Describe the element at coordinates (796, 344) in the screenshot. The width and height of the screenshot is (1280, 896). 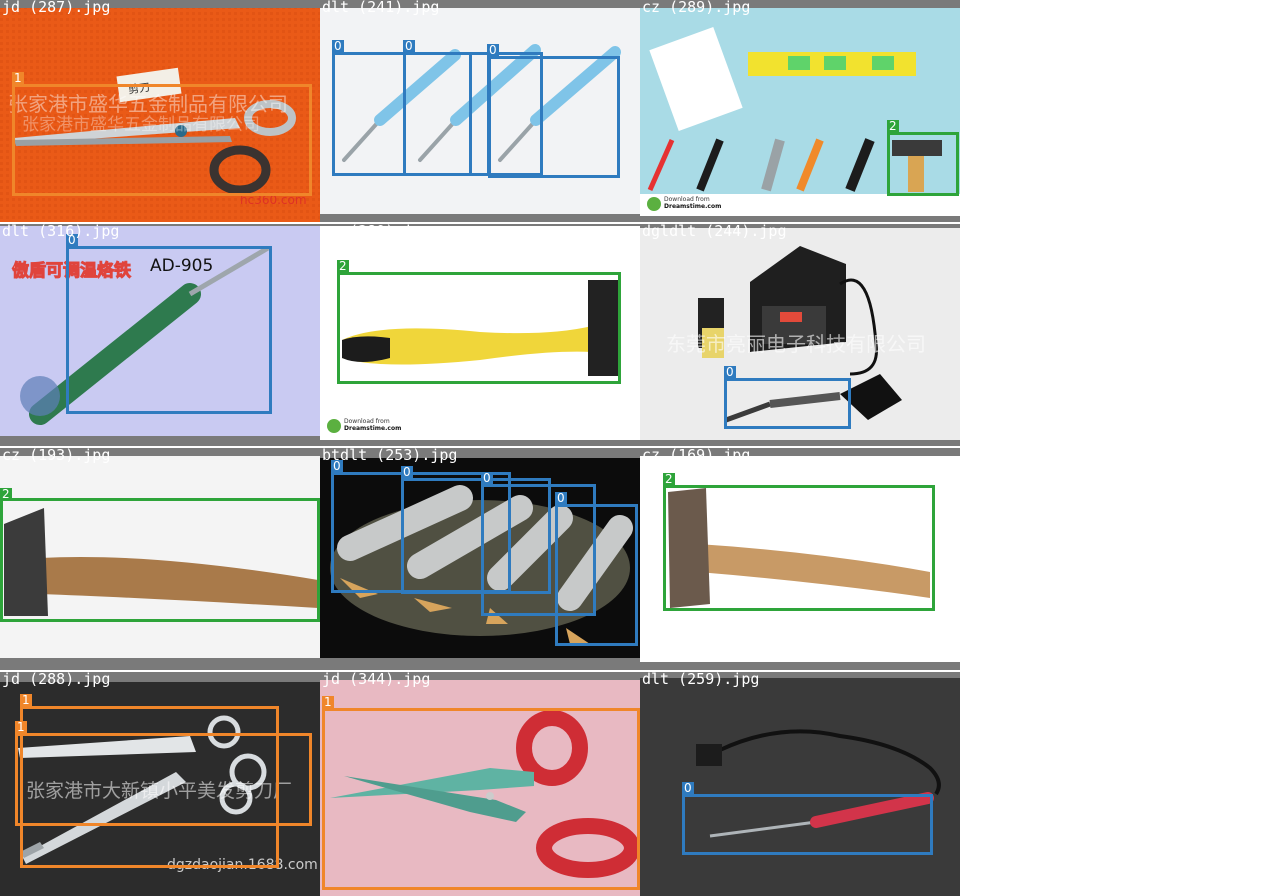
I see `watermark-text: 东莞市亮丽电子科技有限公司` at that location.